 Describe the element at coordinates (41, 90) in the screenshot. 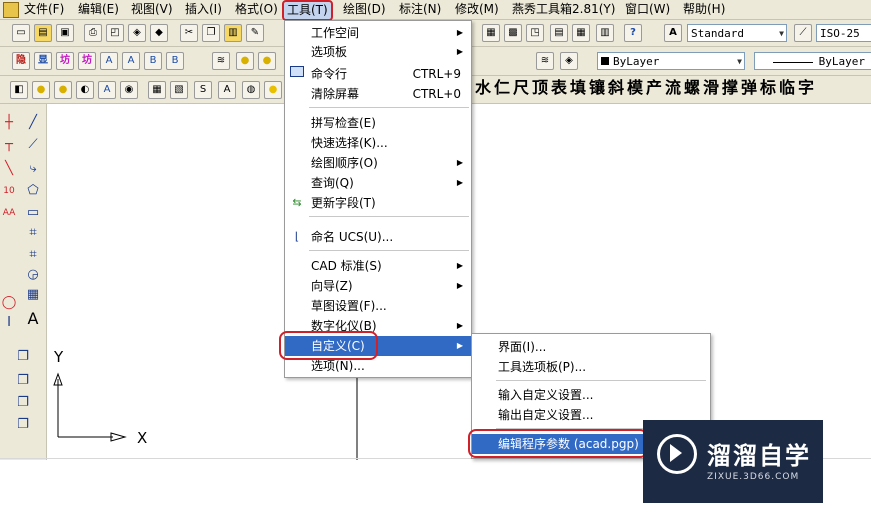

I see `custom-tool-icon-2: ●` at that location.